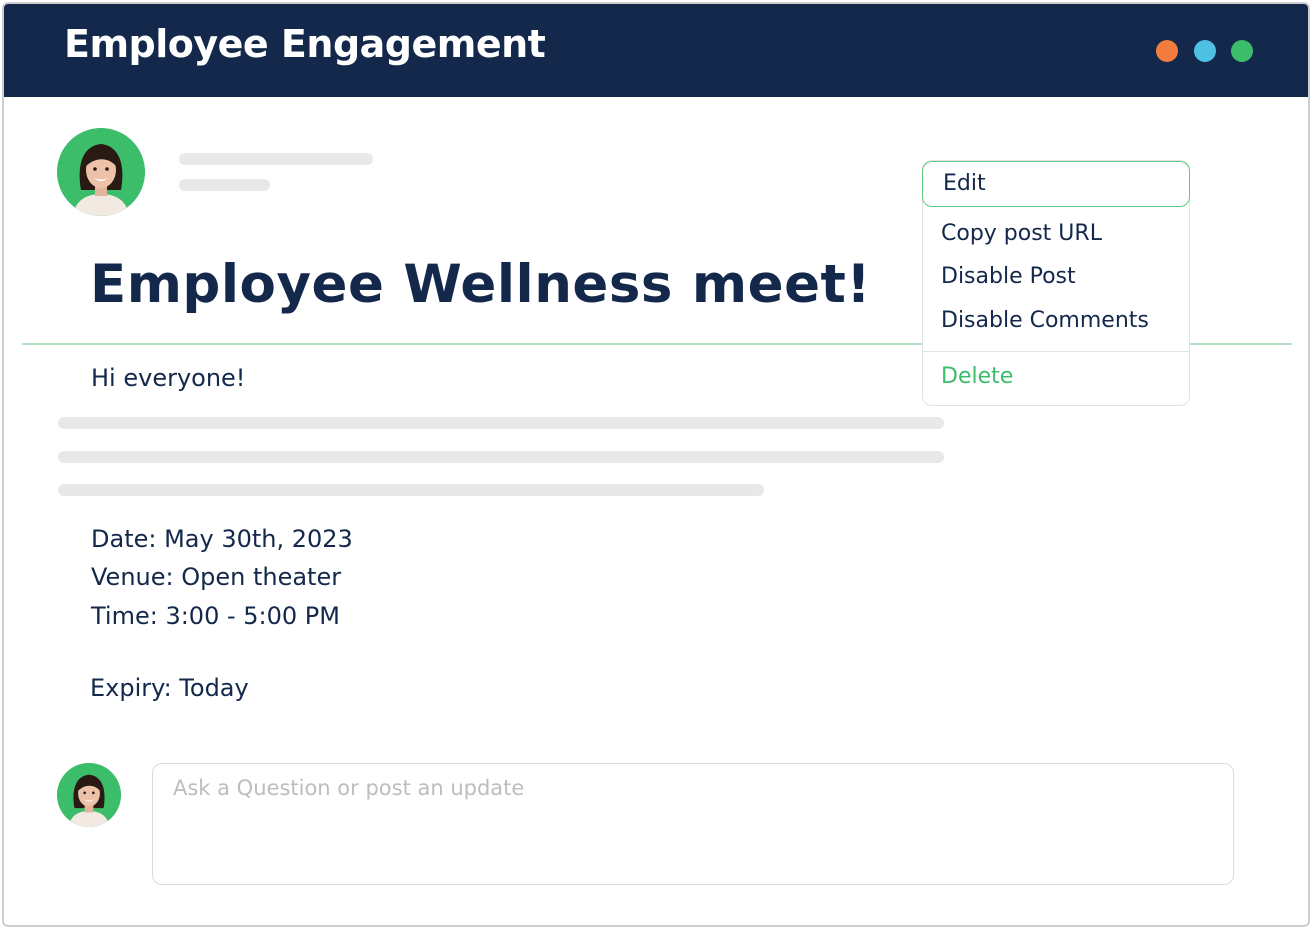 The image size is (1314, 931). What do you see at coordinates (215, 616) in the screenshot?
I see `event-time: Time: 3:00 - 5:00 PM` at bounding box center [215, 616].